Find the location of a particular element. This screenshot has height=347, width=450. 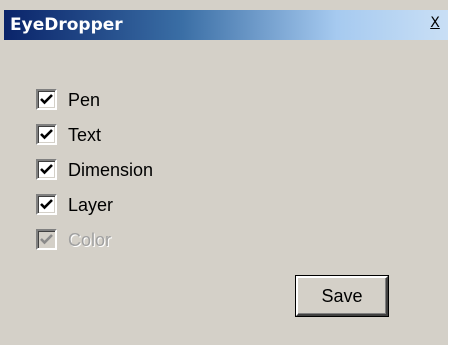

close-button: X is located at coordinates (435, 22).